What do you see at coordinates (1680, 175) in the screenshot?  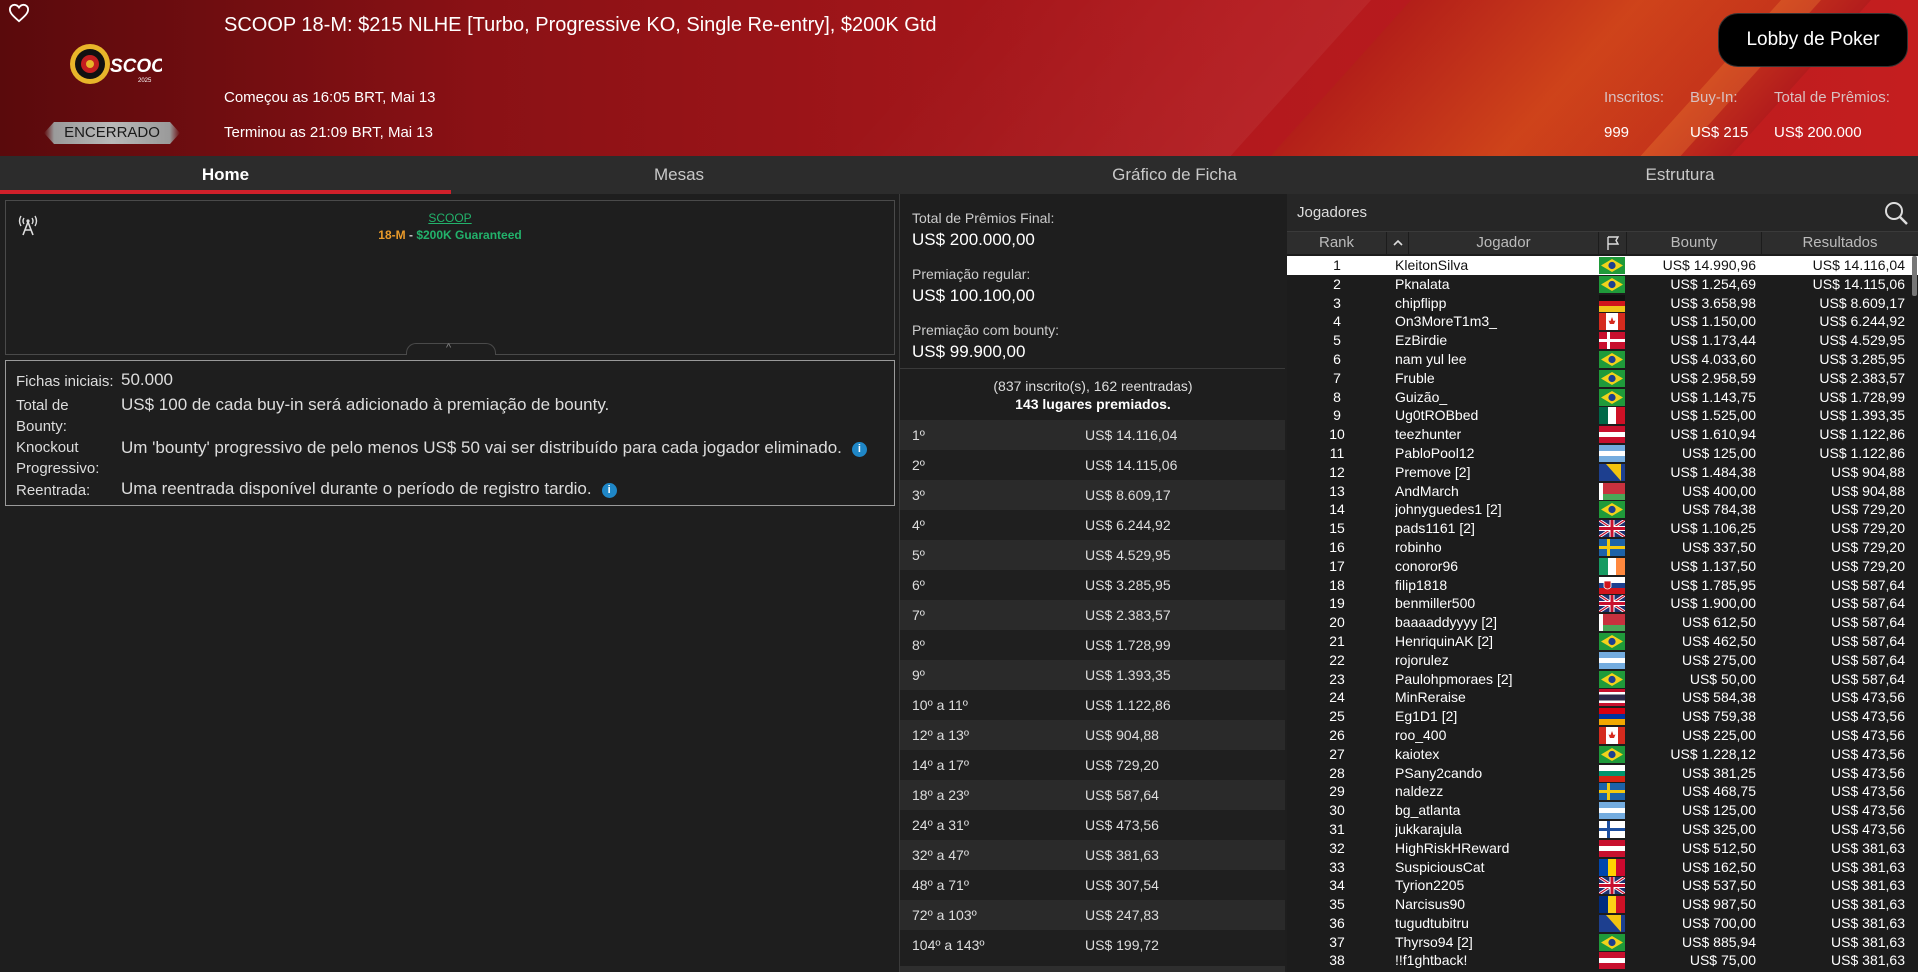 I see `tab-structure: Estrutura` at bounding box center [1680, 175].